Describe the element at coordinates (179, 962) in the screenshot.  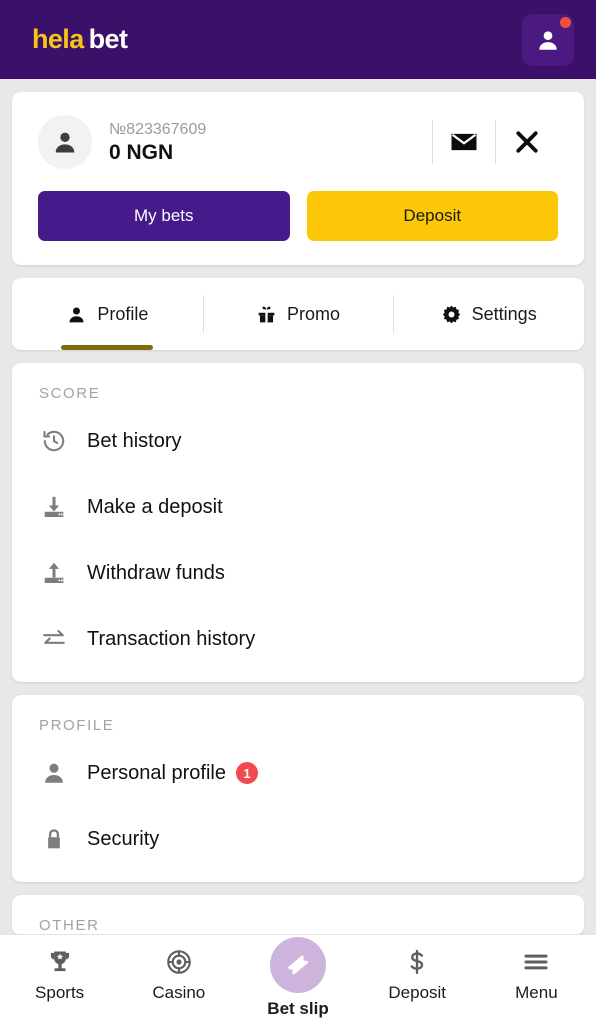
I see `chip-icon` at that location.